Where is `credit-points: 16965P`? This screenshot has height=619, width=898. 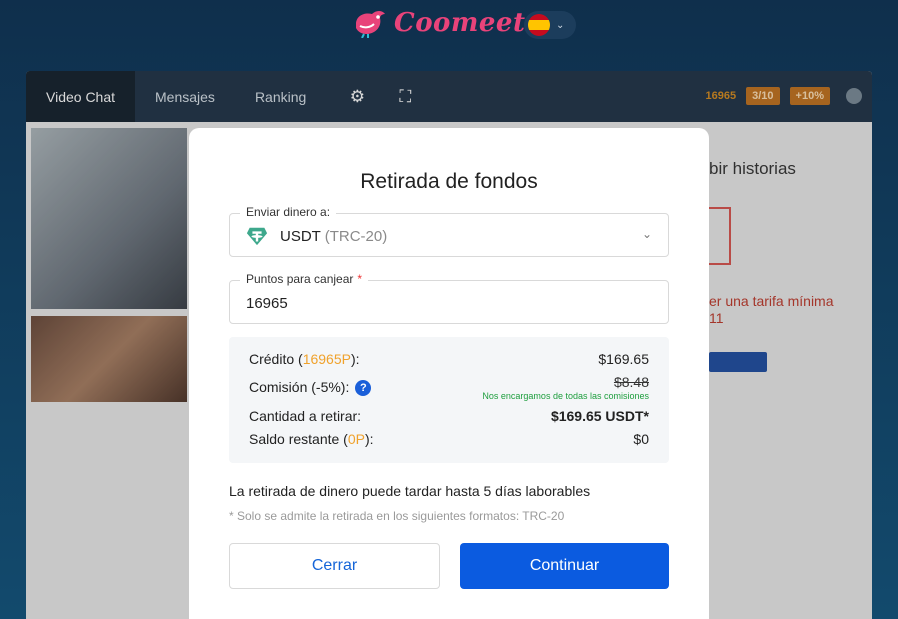 credit-points: 16965P is located at coordinates (326, 359).